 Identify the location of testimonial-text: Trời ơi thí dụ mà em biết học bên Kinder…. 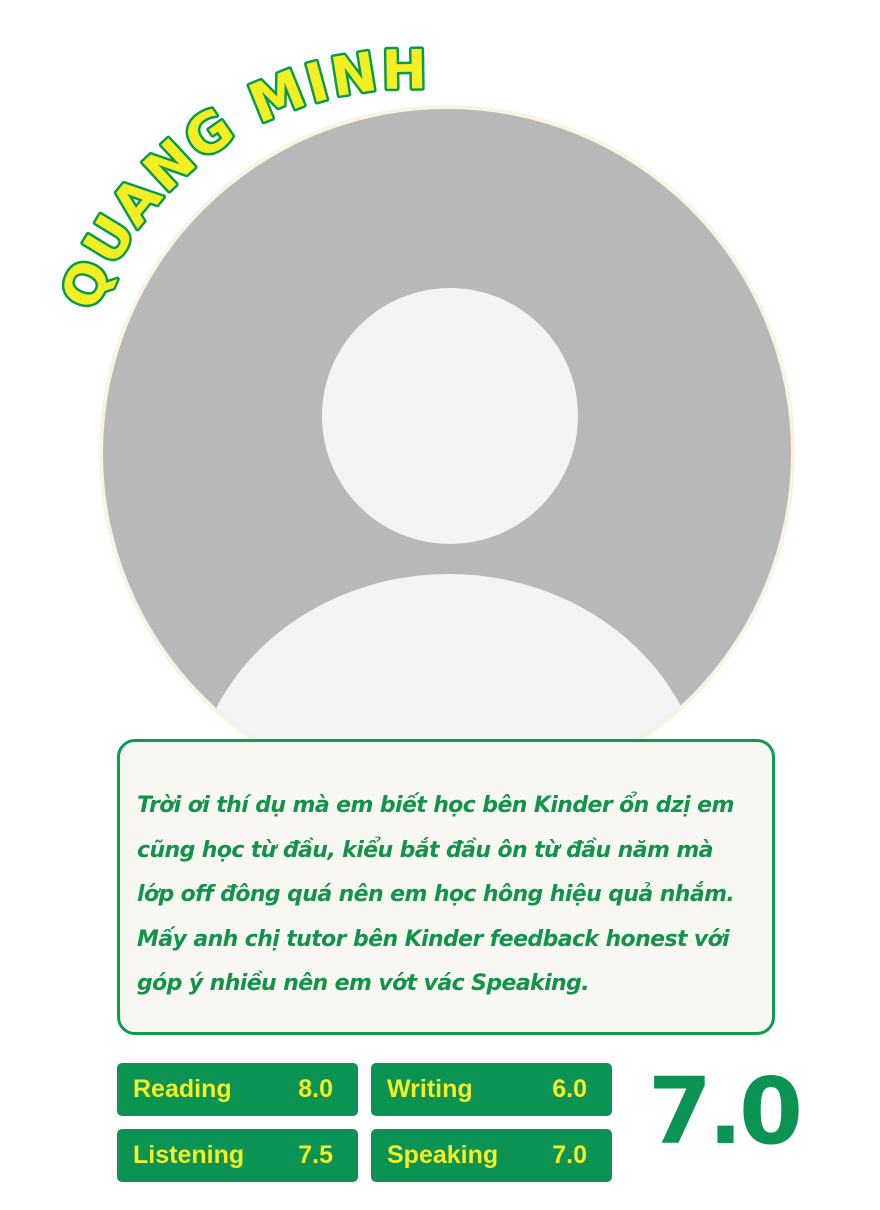
(436, 894).